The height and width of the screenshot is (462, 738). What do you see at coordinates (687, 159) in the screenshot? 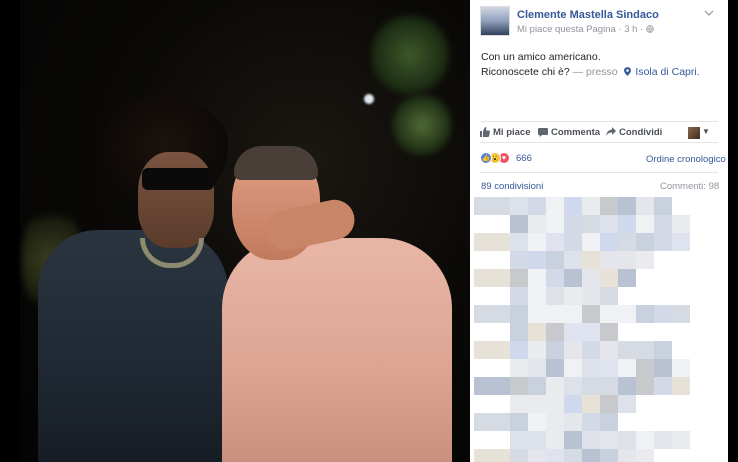
I see `comment-order-dropdown: Ordine cronologico ▾` at bounding box center [687, 159].